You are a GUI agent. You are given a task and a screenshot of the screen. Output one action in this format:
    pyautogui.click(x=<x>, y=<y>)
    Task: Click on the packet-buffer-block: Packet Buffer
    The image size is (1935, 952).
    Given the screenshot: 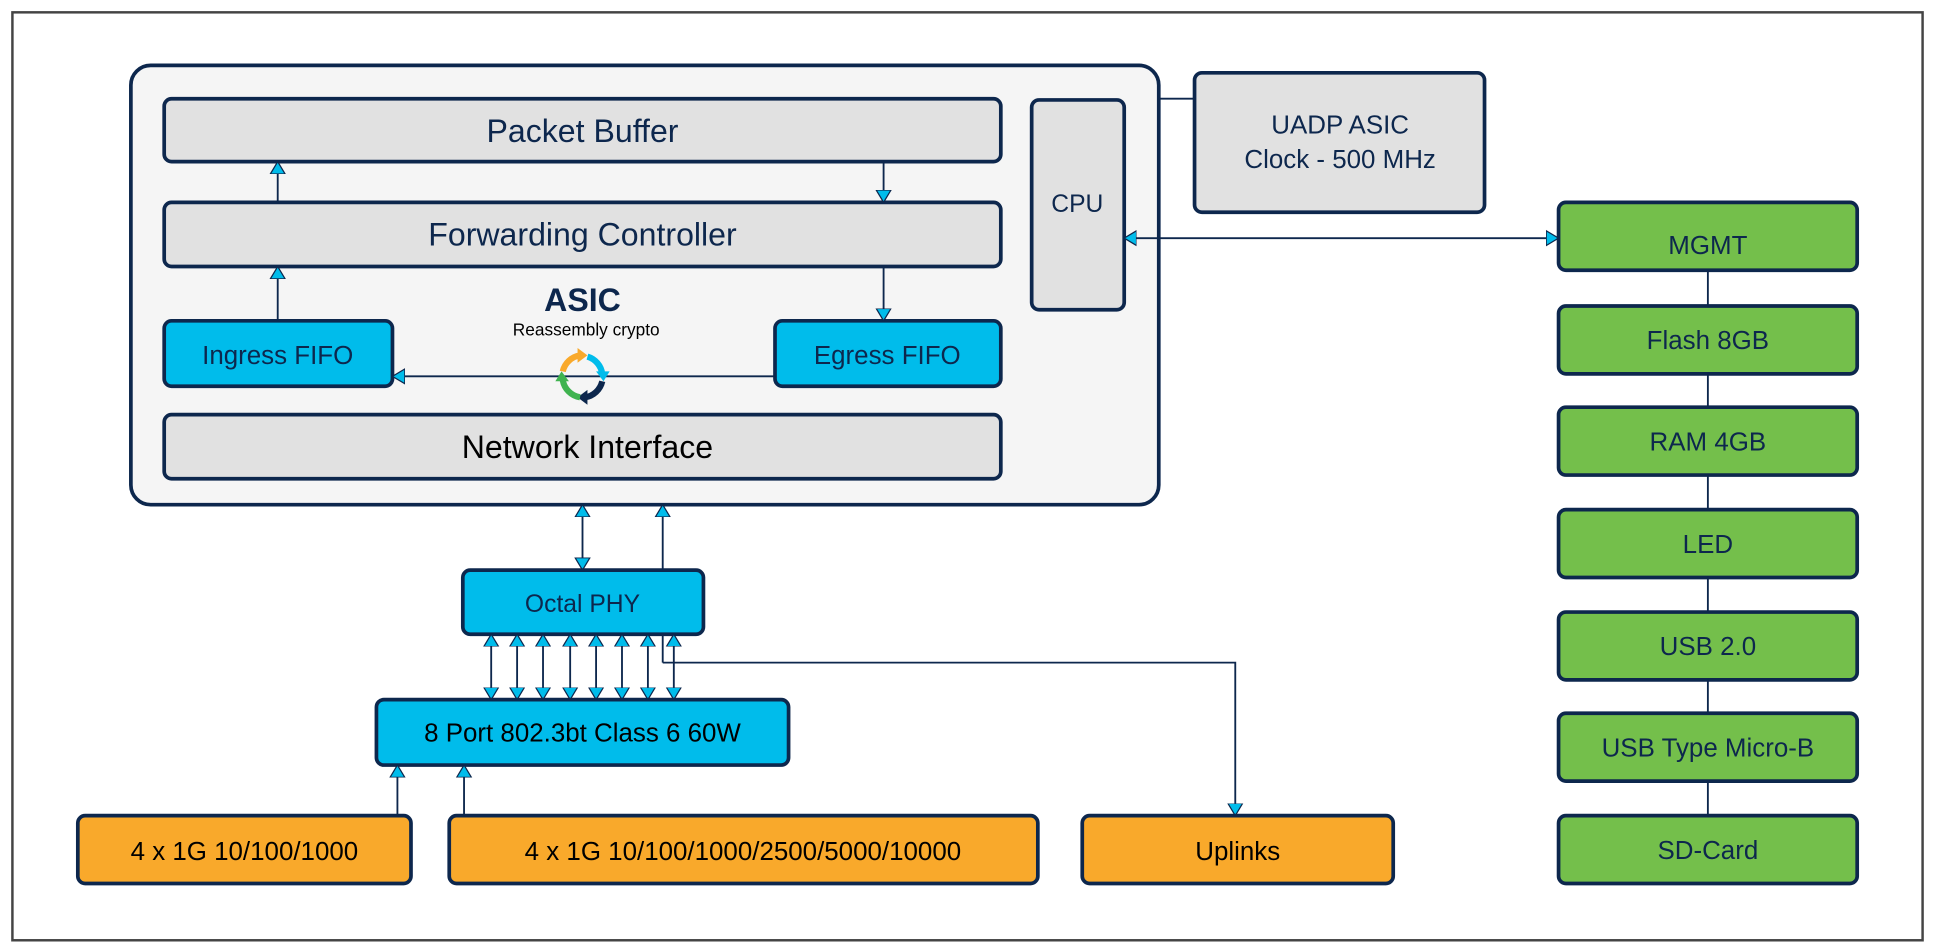 What is the action you would take?
    pyautogui.click(x=582, y=130)
    